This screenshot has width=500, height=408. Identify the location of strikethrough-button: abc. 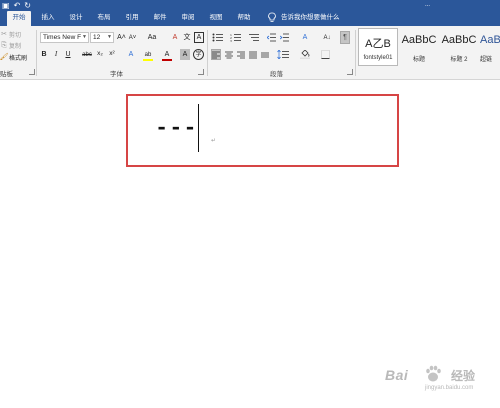
(87, 54).